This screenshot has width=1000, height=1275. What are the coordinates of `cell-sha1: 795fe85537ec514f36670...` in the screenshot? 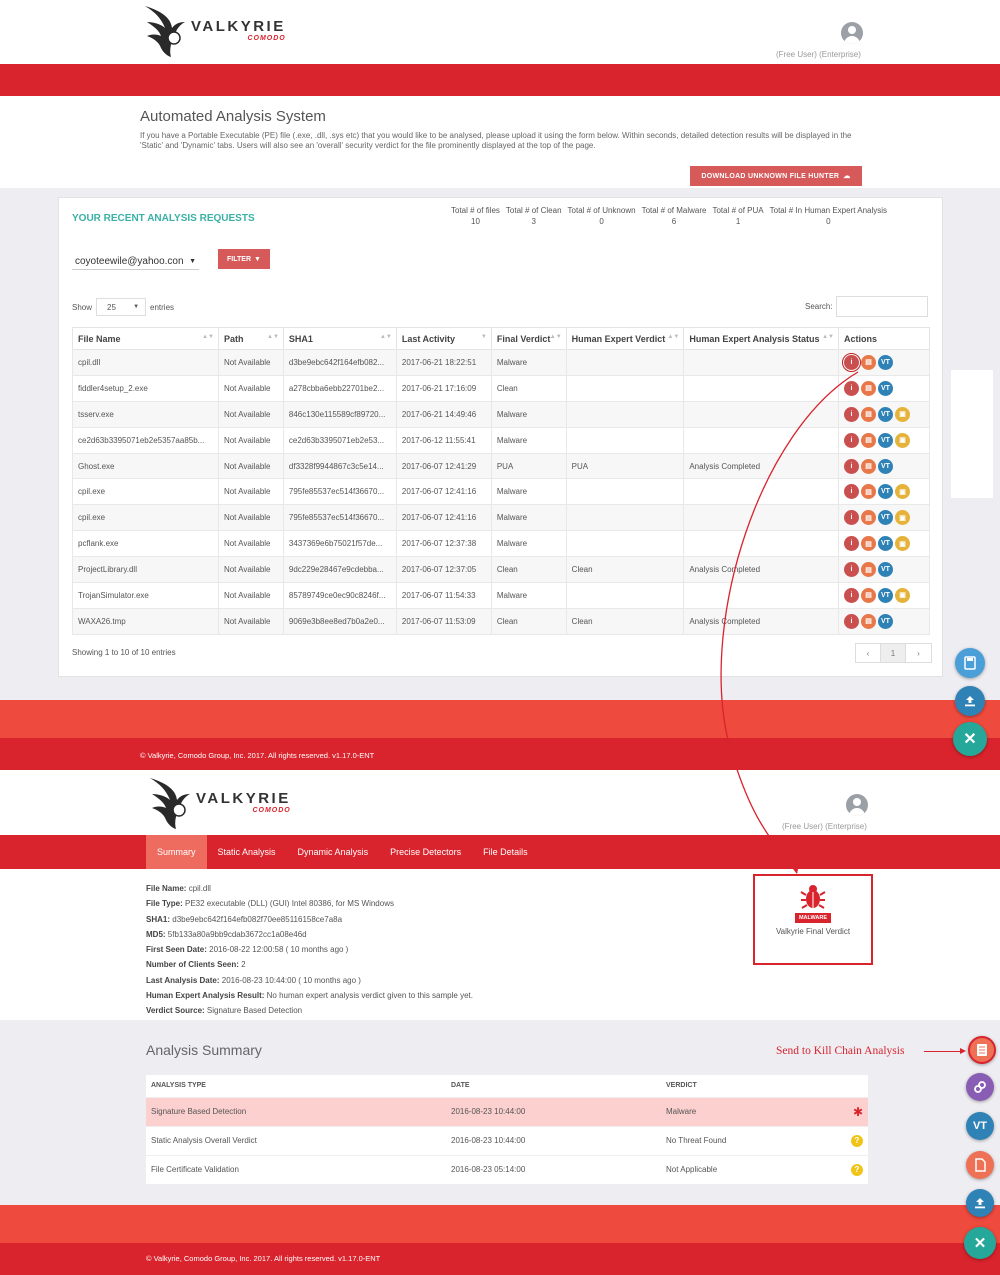 It's located at (339, 492).